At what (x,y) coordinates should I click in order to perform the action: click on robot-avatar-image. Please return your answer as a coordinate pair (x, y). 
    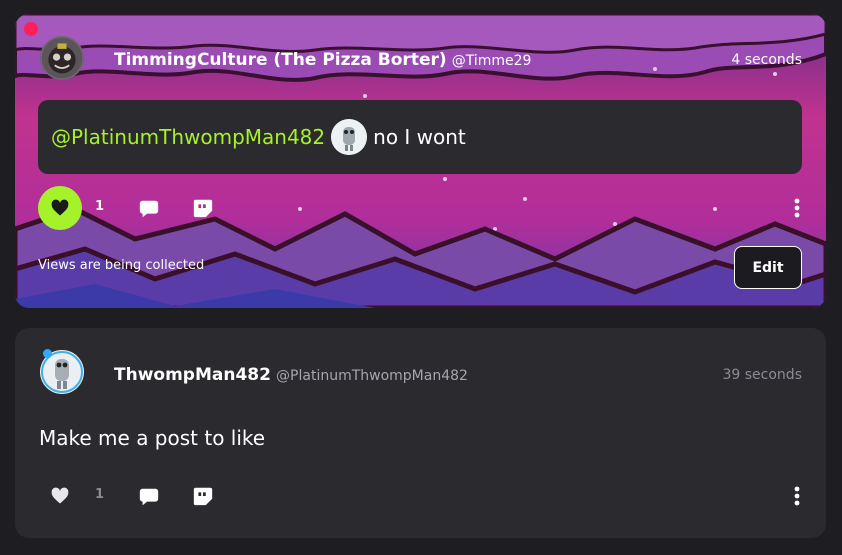
    Looking at the image, I should click on (349, 137).